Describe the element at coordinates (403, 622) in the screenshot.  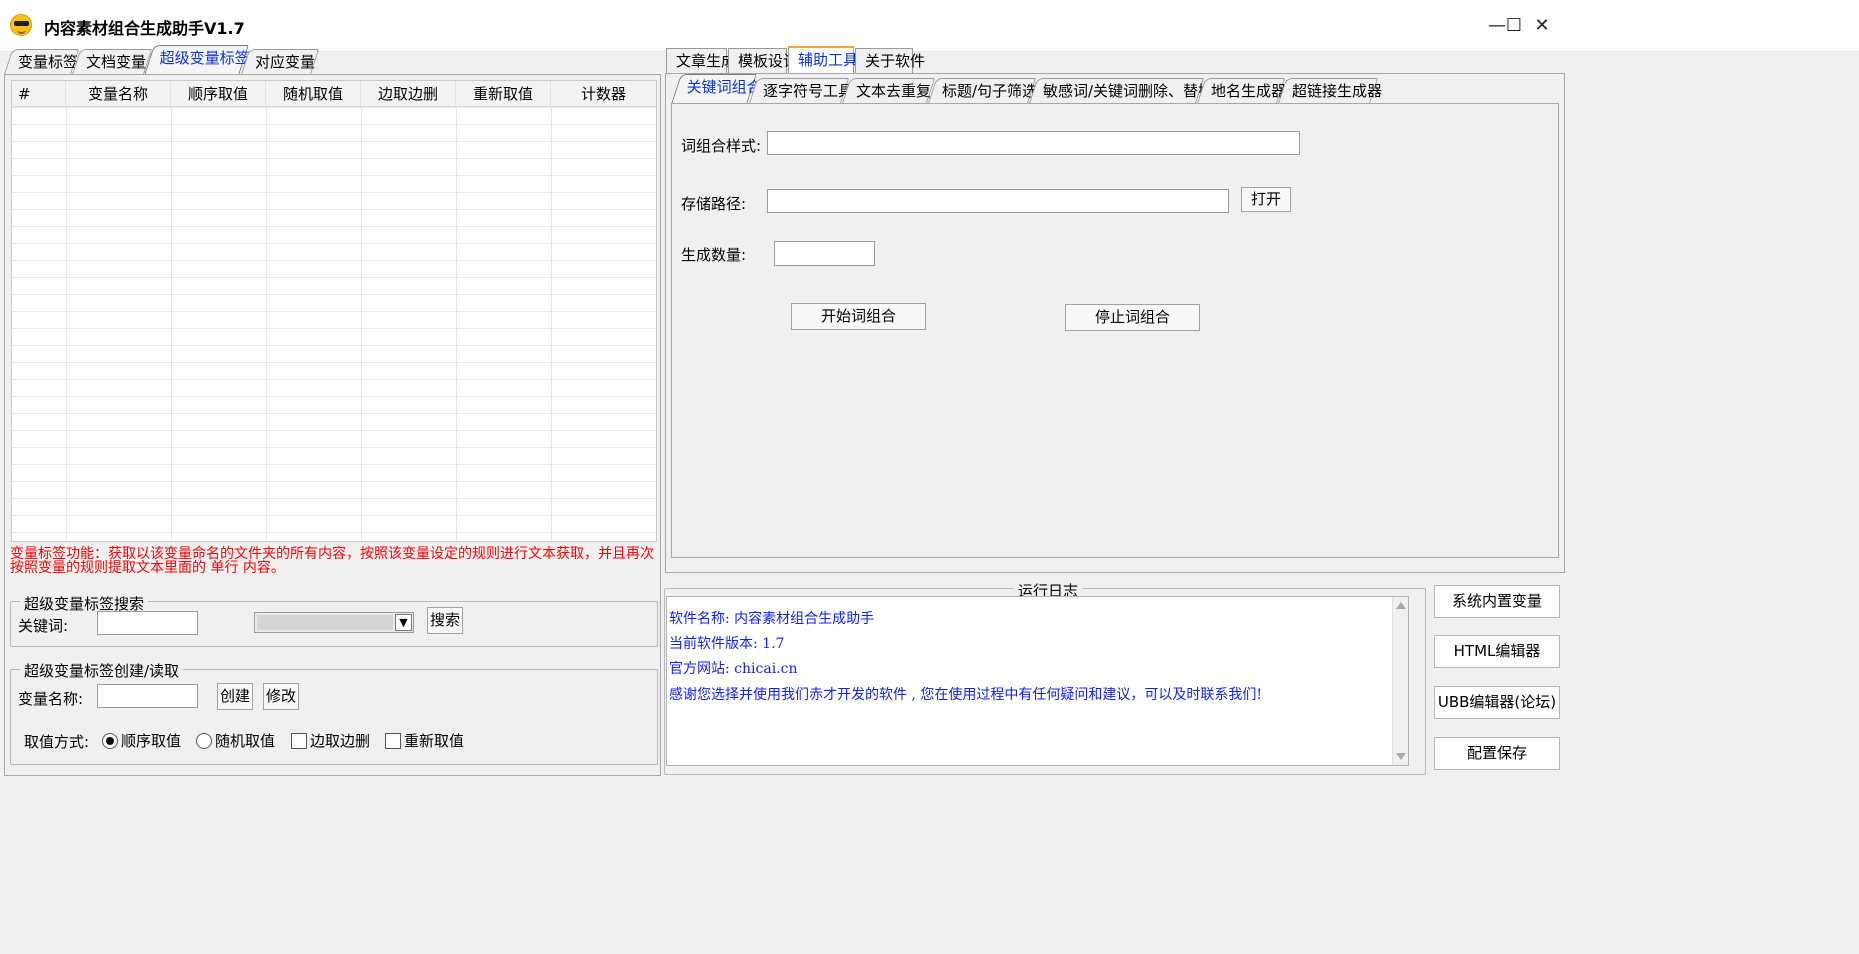
I see `dropdown-arrow-icon: ▼` at that location.